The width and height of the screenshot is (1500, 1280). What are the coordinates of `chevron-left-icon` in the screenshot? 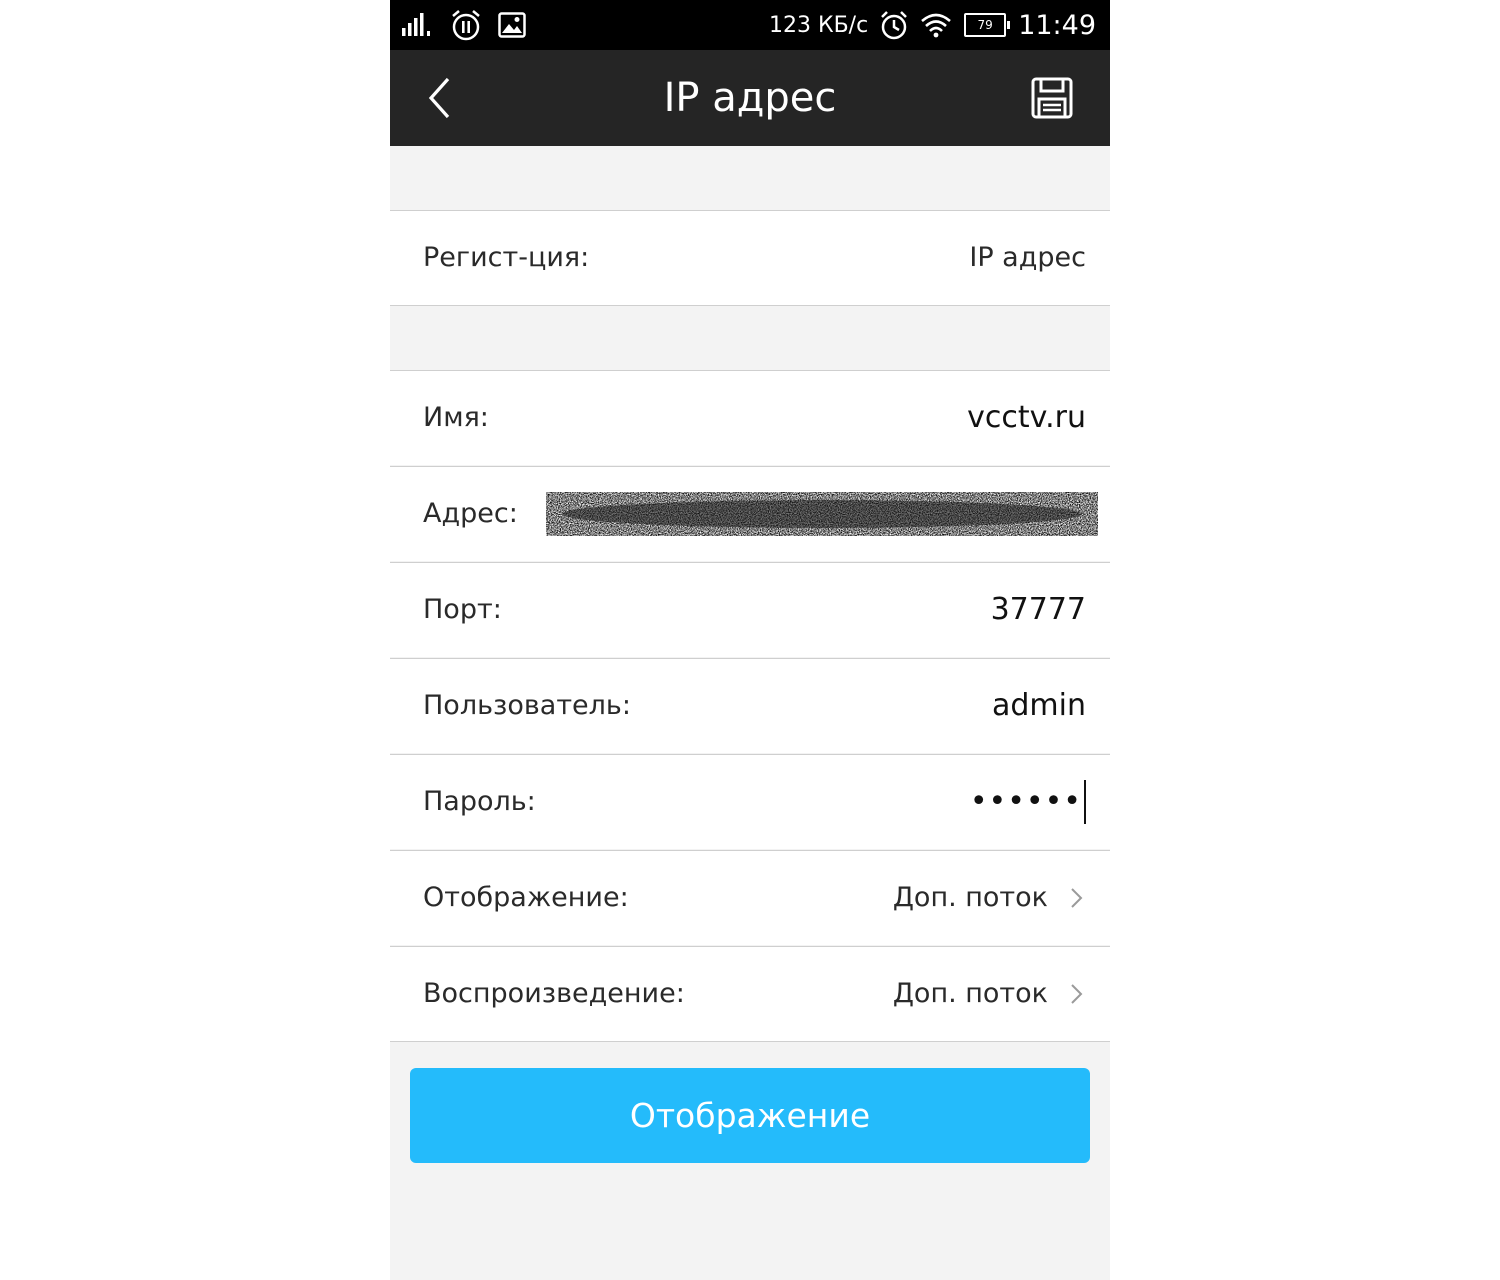 It's located at (439, 98).